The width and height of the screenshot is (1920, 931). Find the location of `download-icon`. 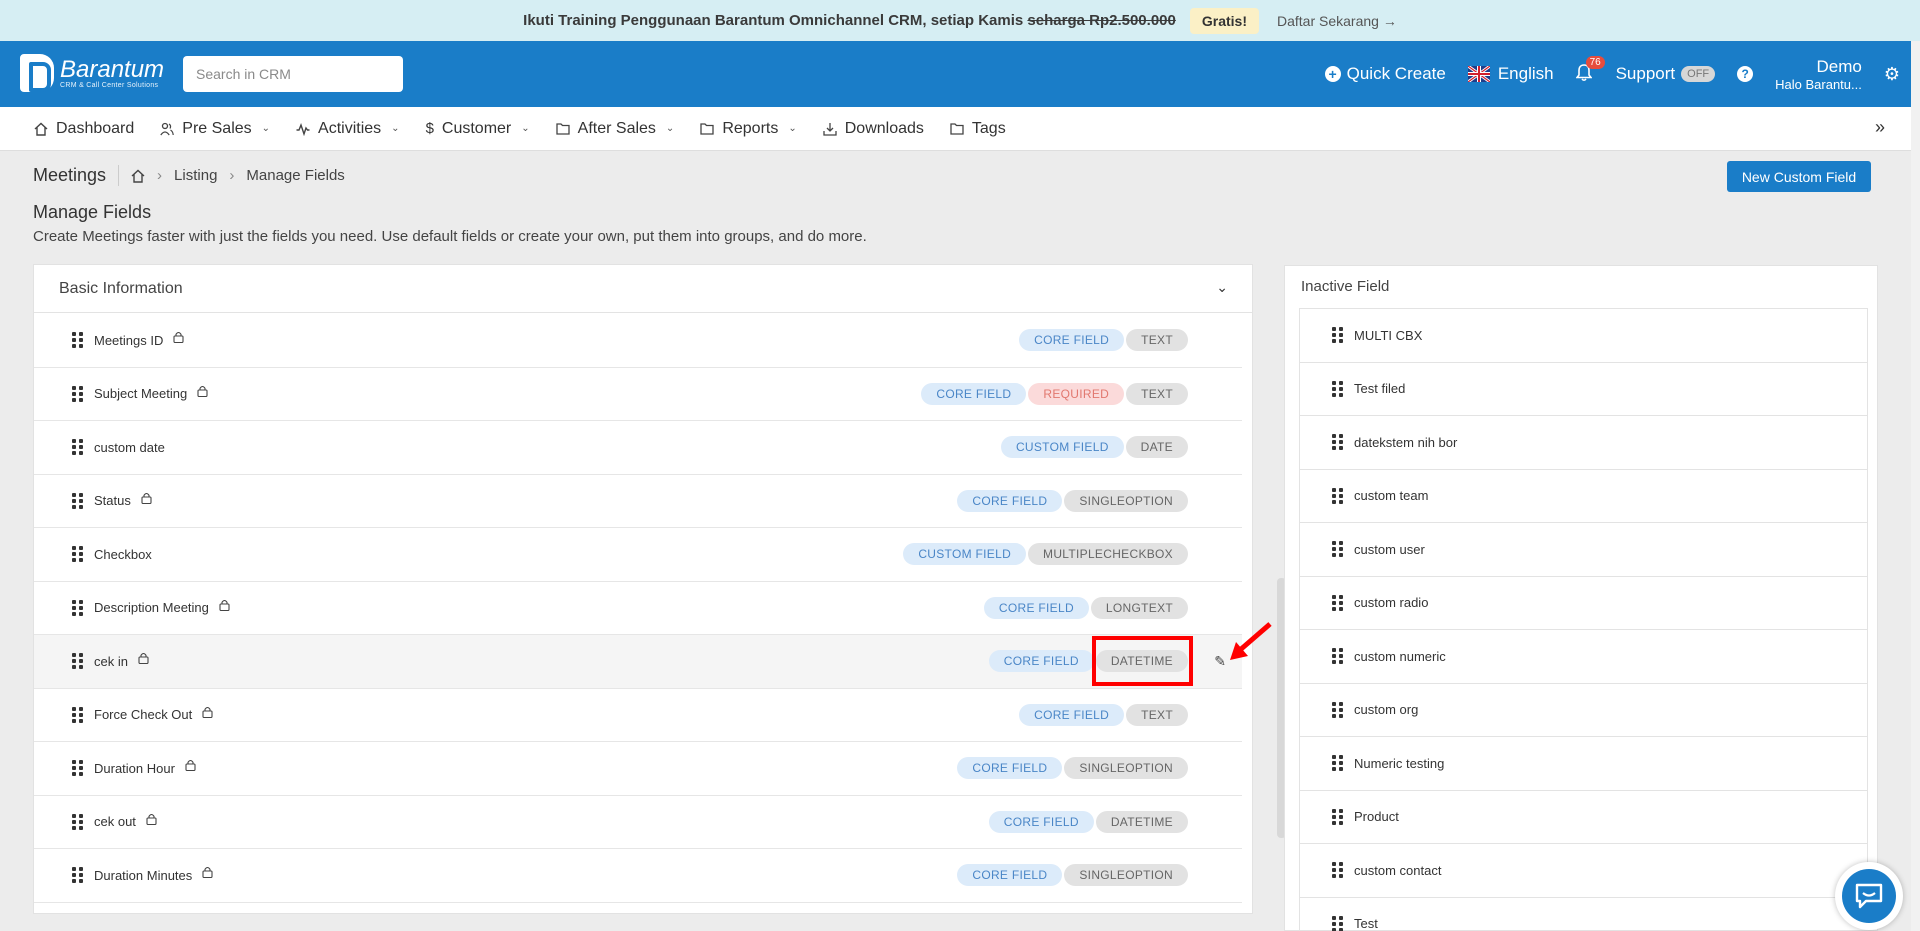

download-icon is located at coordinates (830, 129).